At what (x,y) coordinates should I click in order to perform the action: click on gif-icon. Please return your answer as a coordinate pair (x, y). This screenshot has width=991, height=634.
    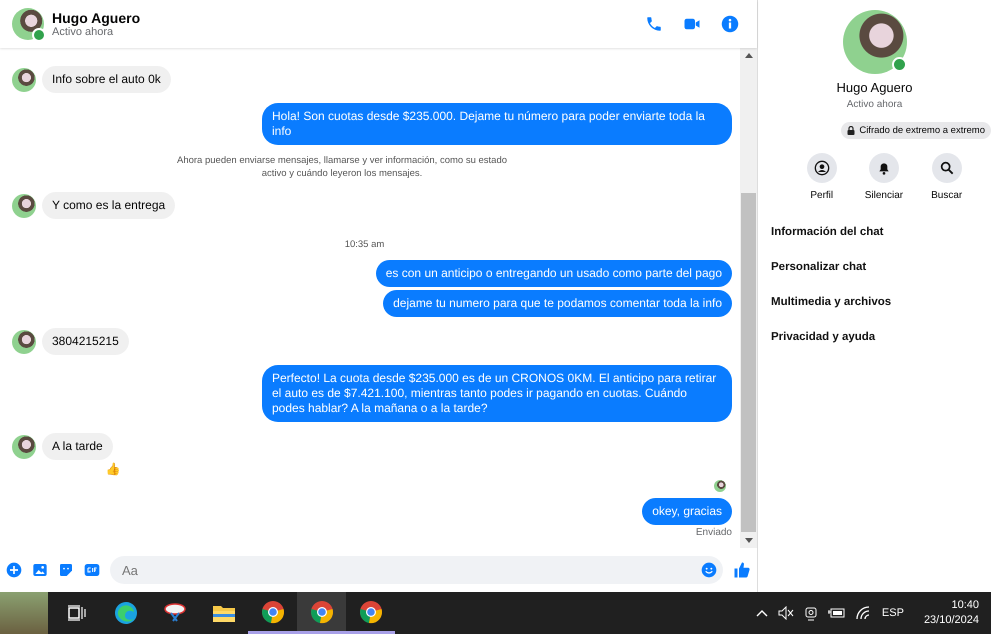
    Looking at the image, I should click on (92, 570).